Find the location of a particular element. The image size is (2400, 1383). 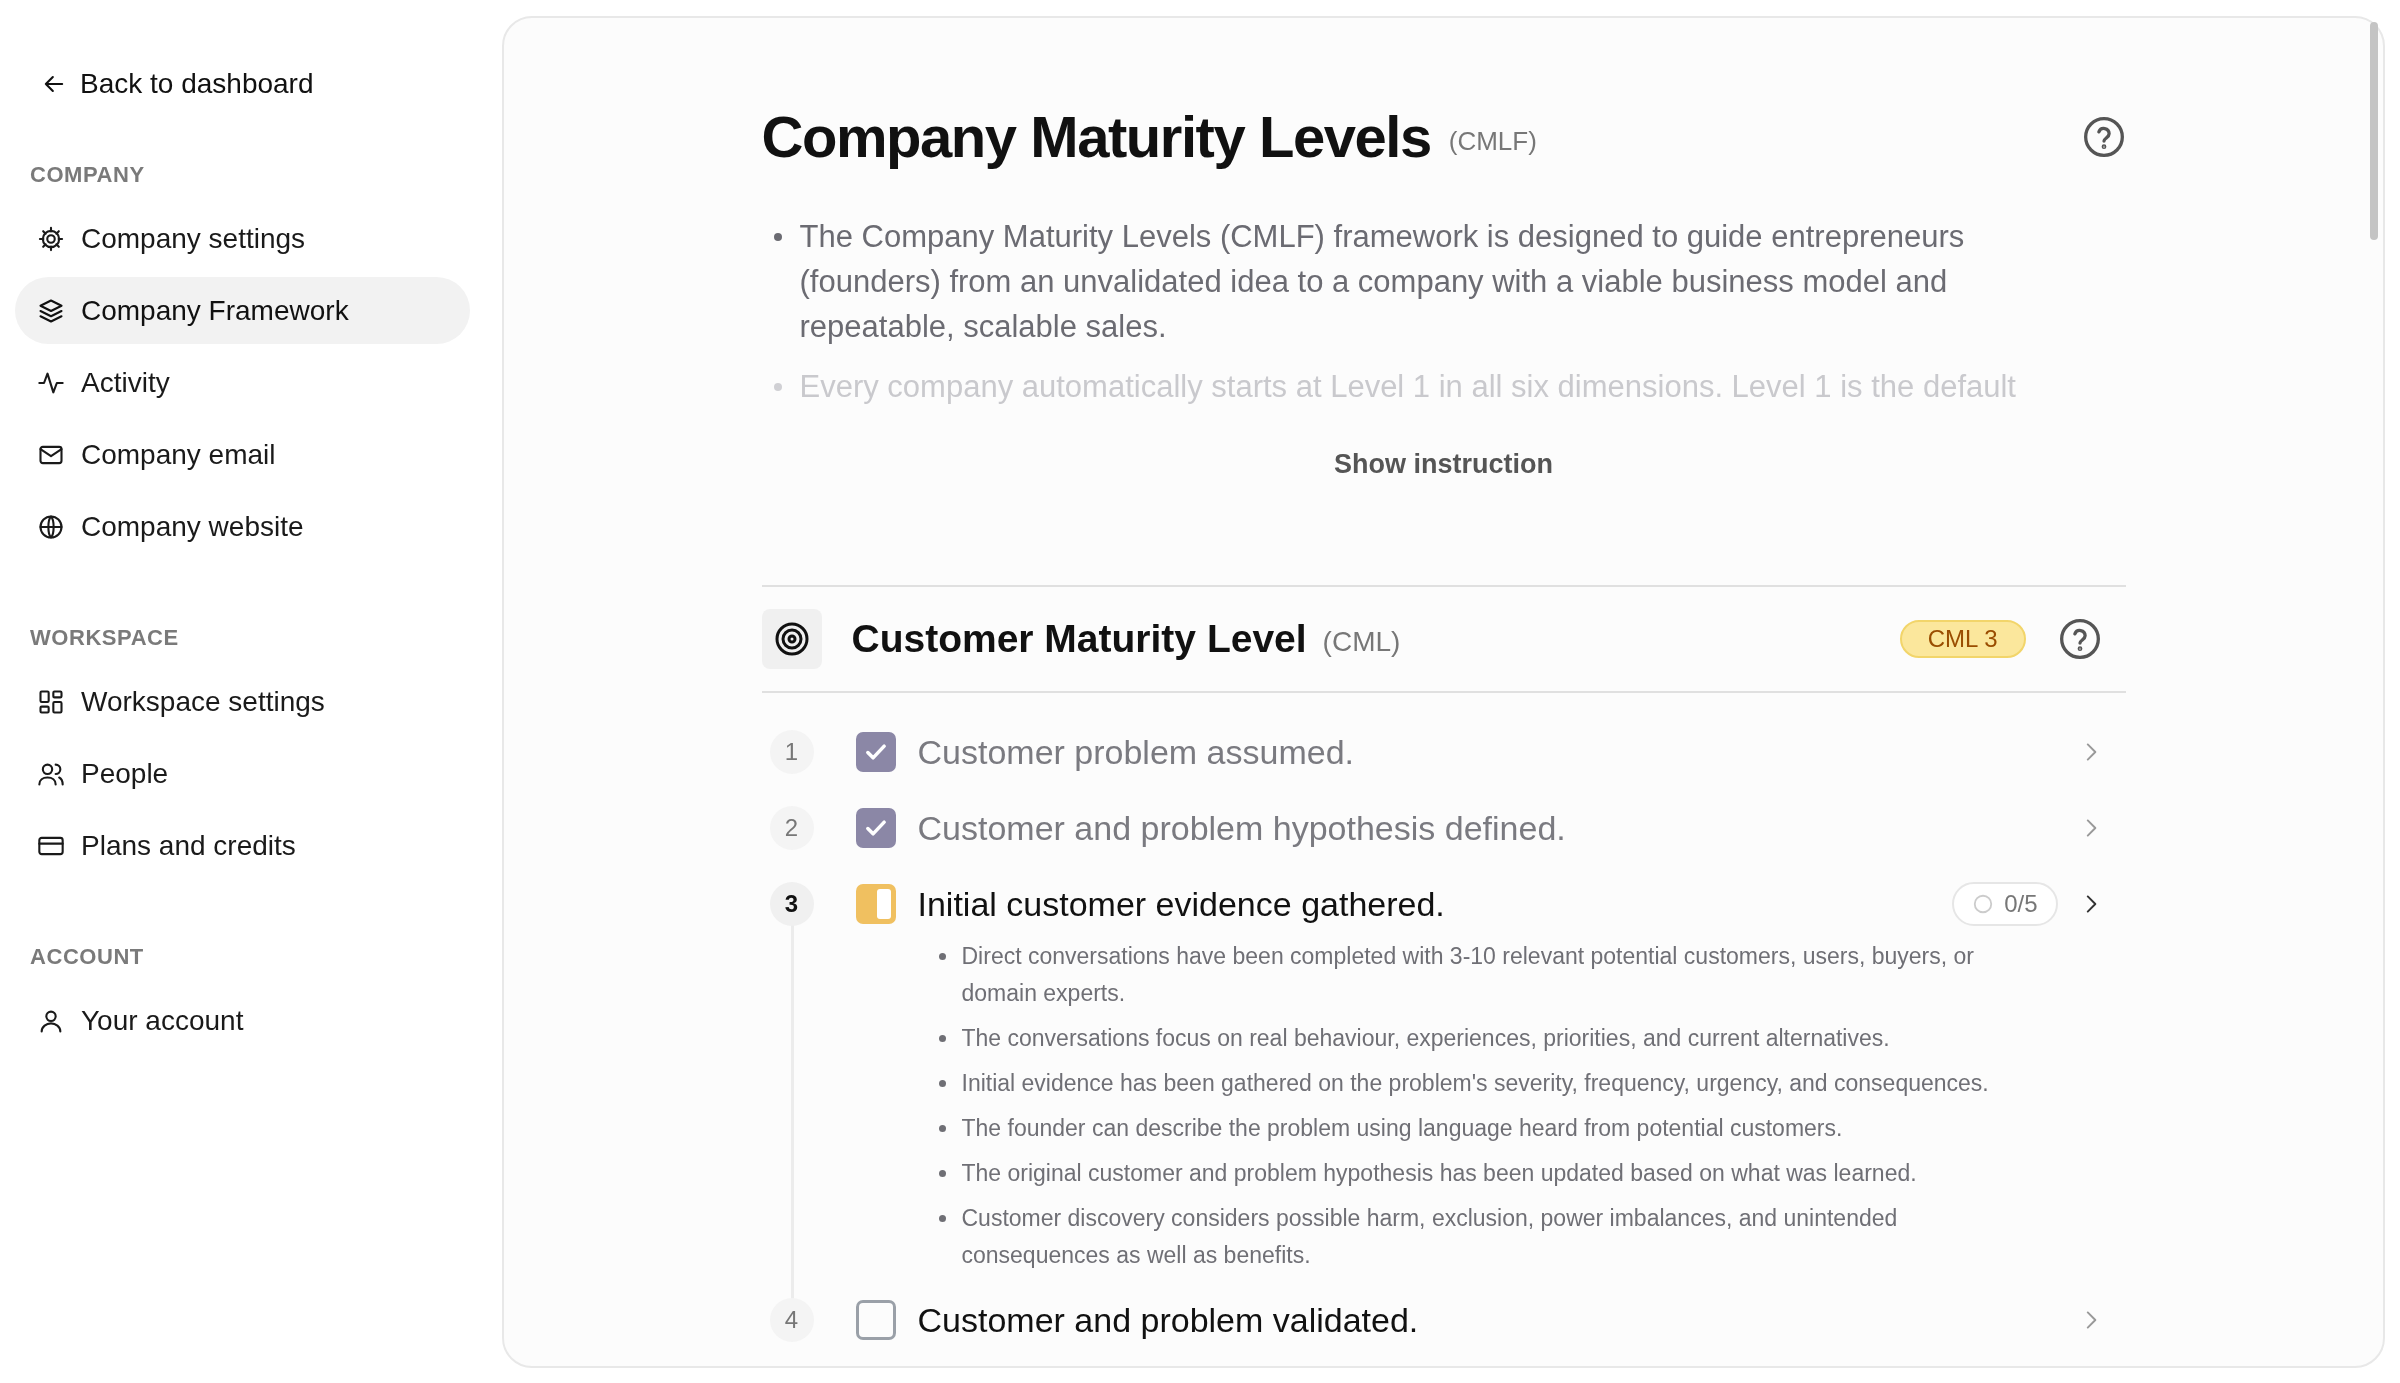

criterion-text: The founder can describe the problem using language heard from potential customers. is located at coordinates (1402, 1128).